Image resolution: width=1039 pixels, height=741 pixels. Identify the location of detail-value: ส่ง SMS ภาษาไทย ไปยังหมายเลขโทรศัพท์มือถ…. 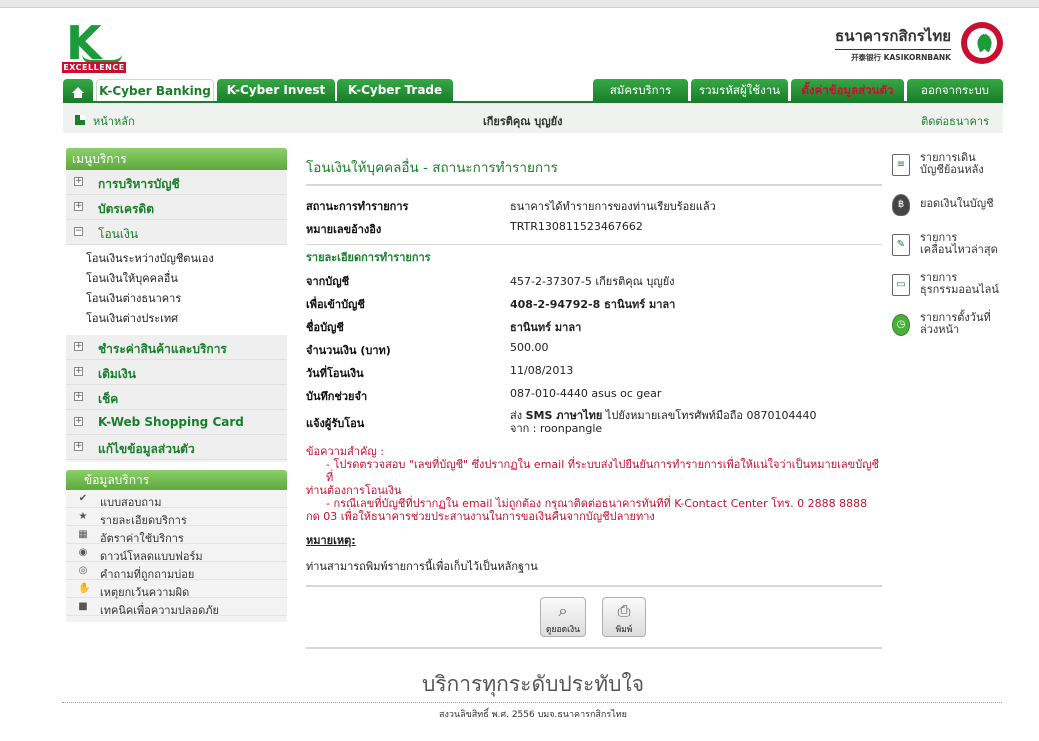
(663, 422).